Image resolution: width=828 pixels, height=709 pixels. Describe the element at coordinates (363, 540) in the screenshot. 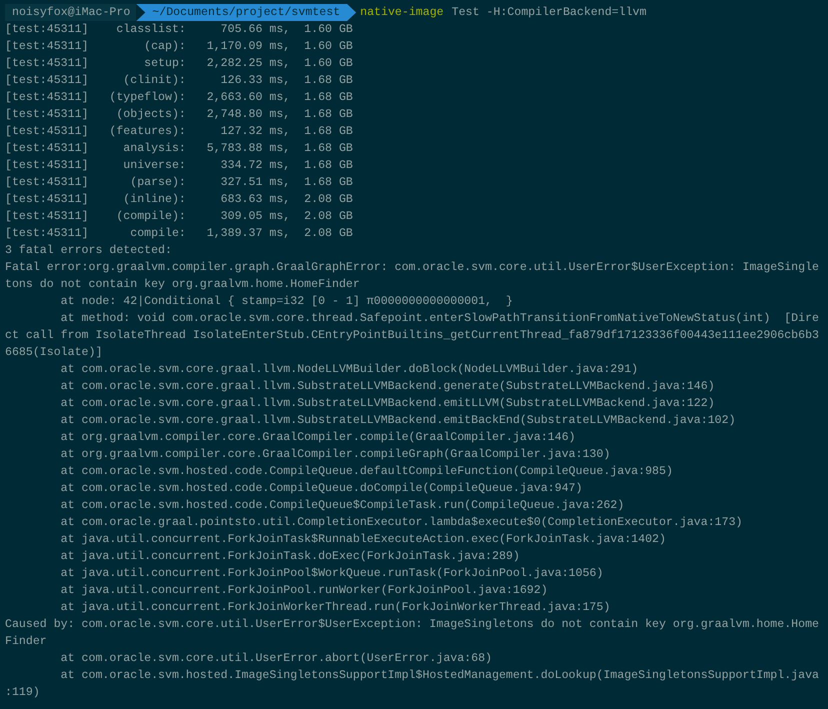

I see `output-line: at java.util.concurrent.ForkJoinTask$RunnableExecuteAction.exec(ForkJoinTask.java:1402)` at that location.